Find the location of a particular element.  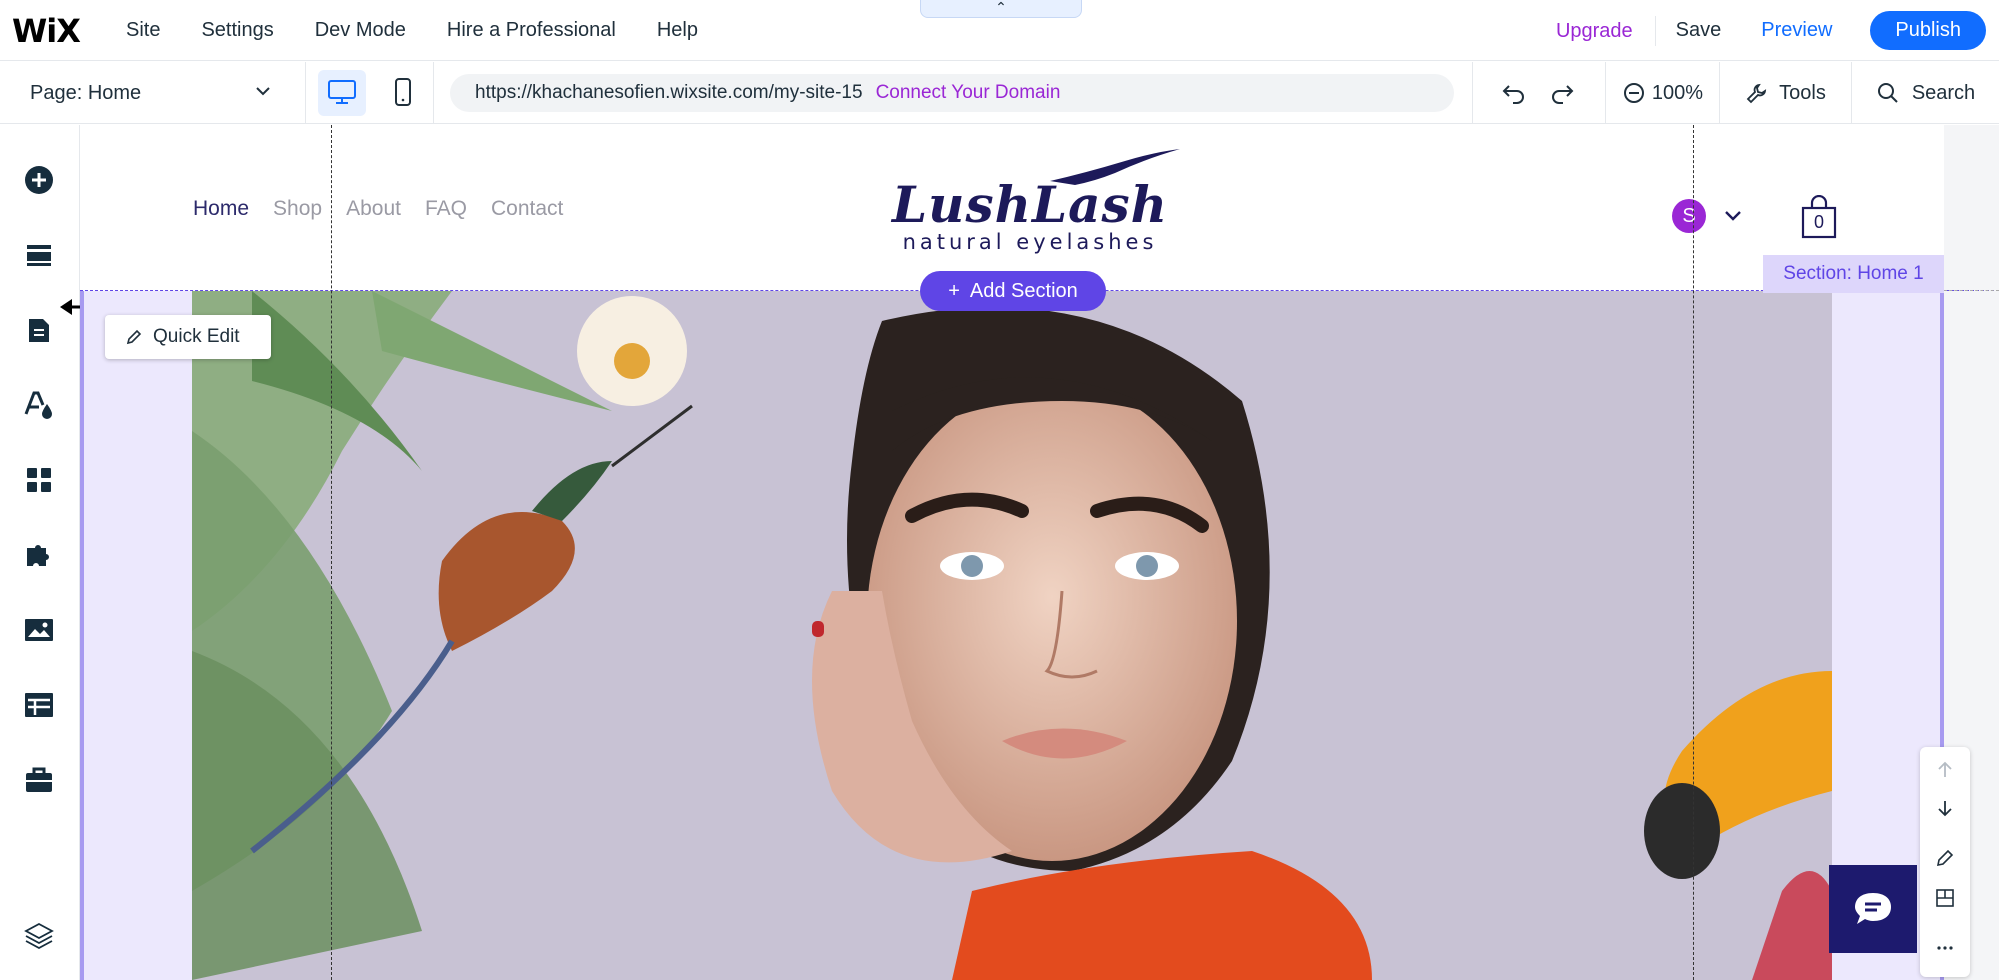

member-avatar: S is located at coordinates (1689, 216).